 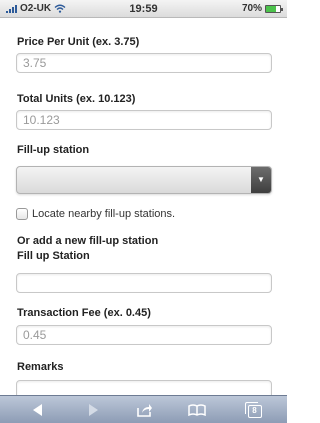 I want to click on forward-arrow-icon, so click(x=93, y=410).